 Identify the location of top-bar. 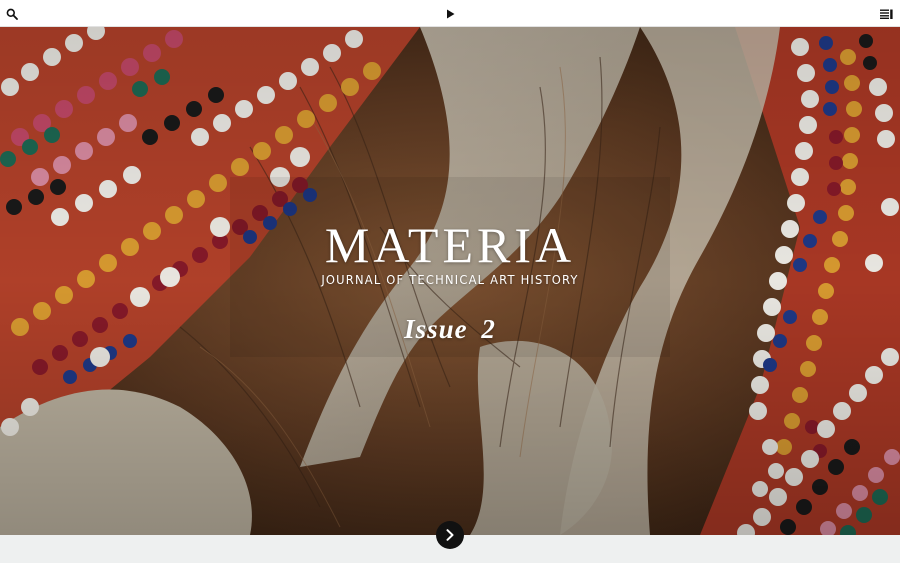
(450, 13).